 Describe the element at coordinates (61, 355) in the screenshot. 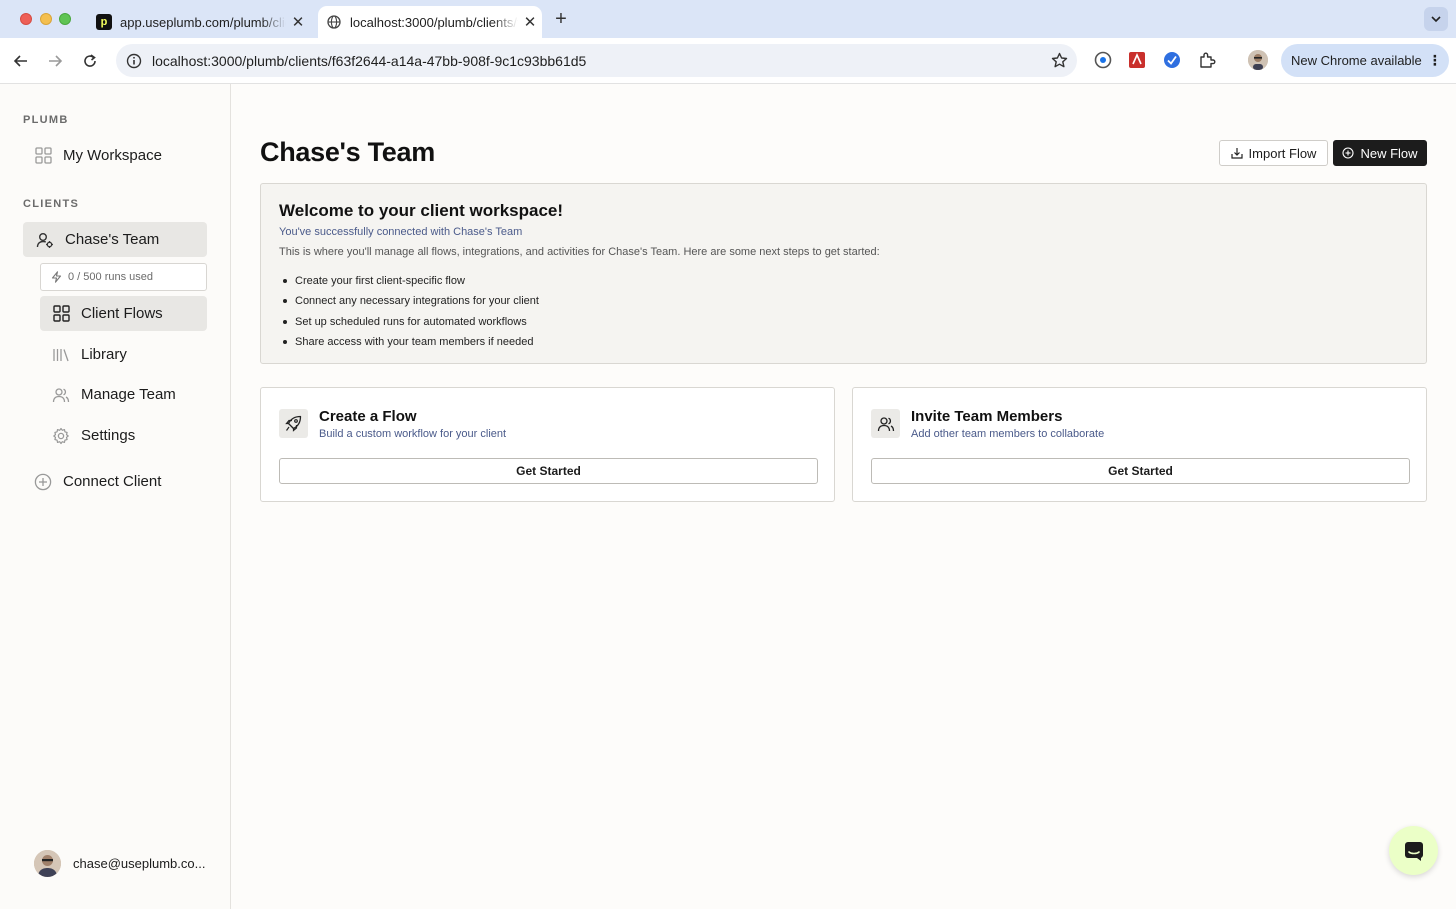

I see `library-icon` at that location.